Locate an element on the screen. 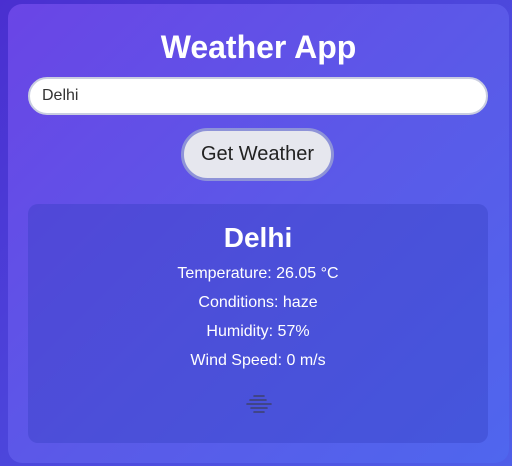 The image size is (512, 466). conditions-value: haze is located at coordinates (300, 302).